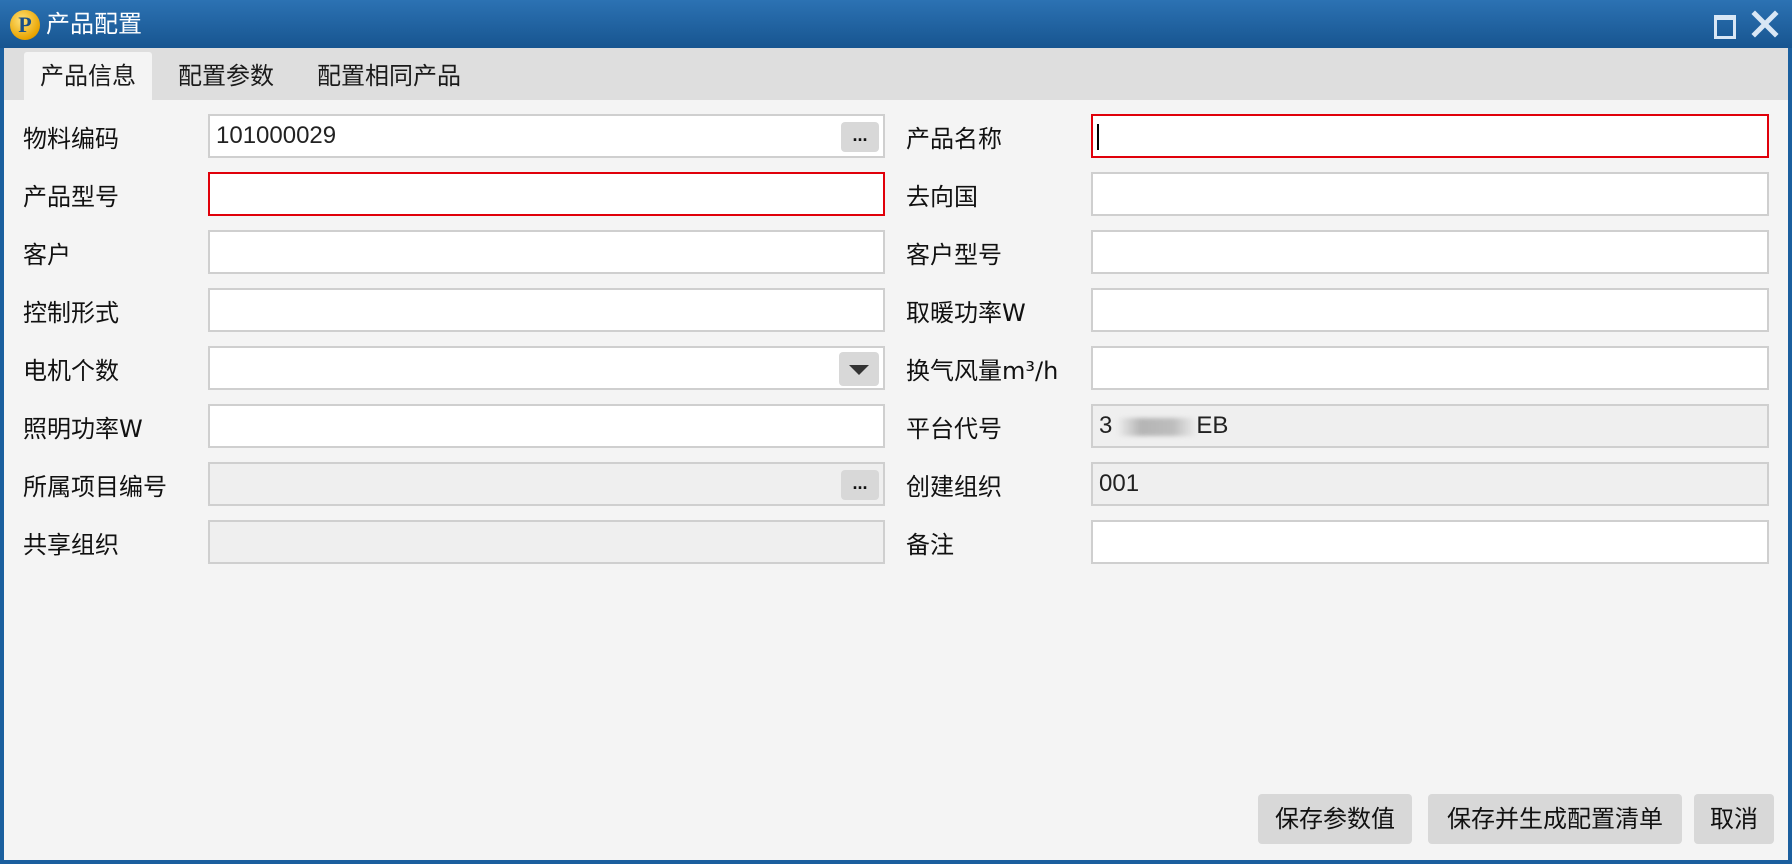 This screenshot has height=864, width=1792. I want to click on lighting-power-label: 照明功率W, so click(83, 429).